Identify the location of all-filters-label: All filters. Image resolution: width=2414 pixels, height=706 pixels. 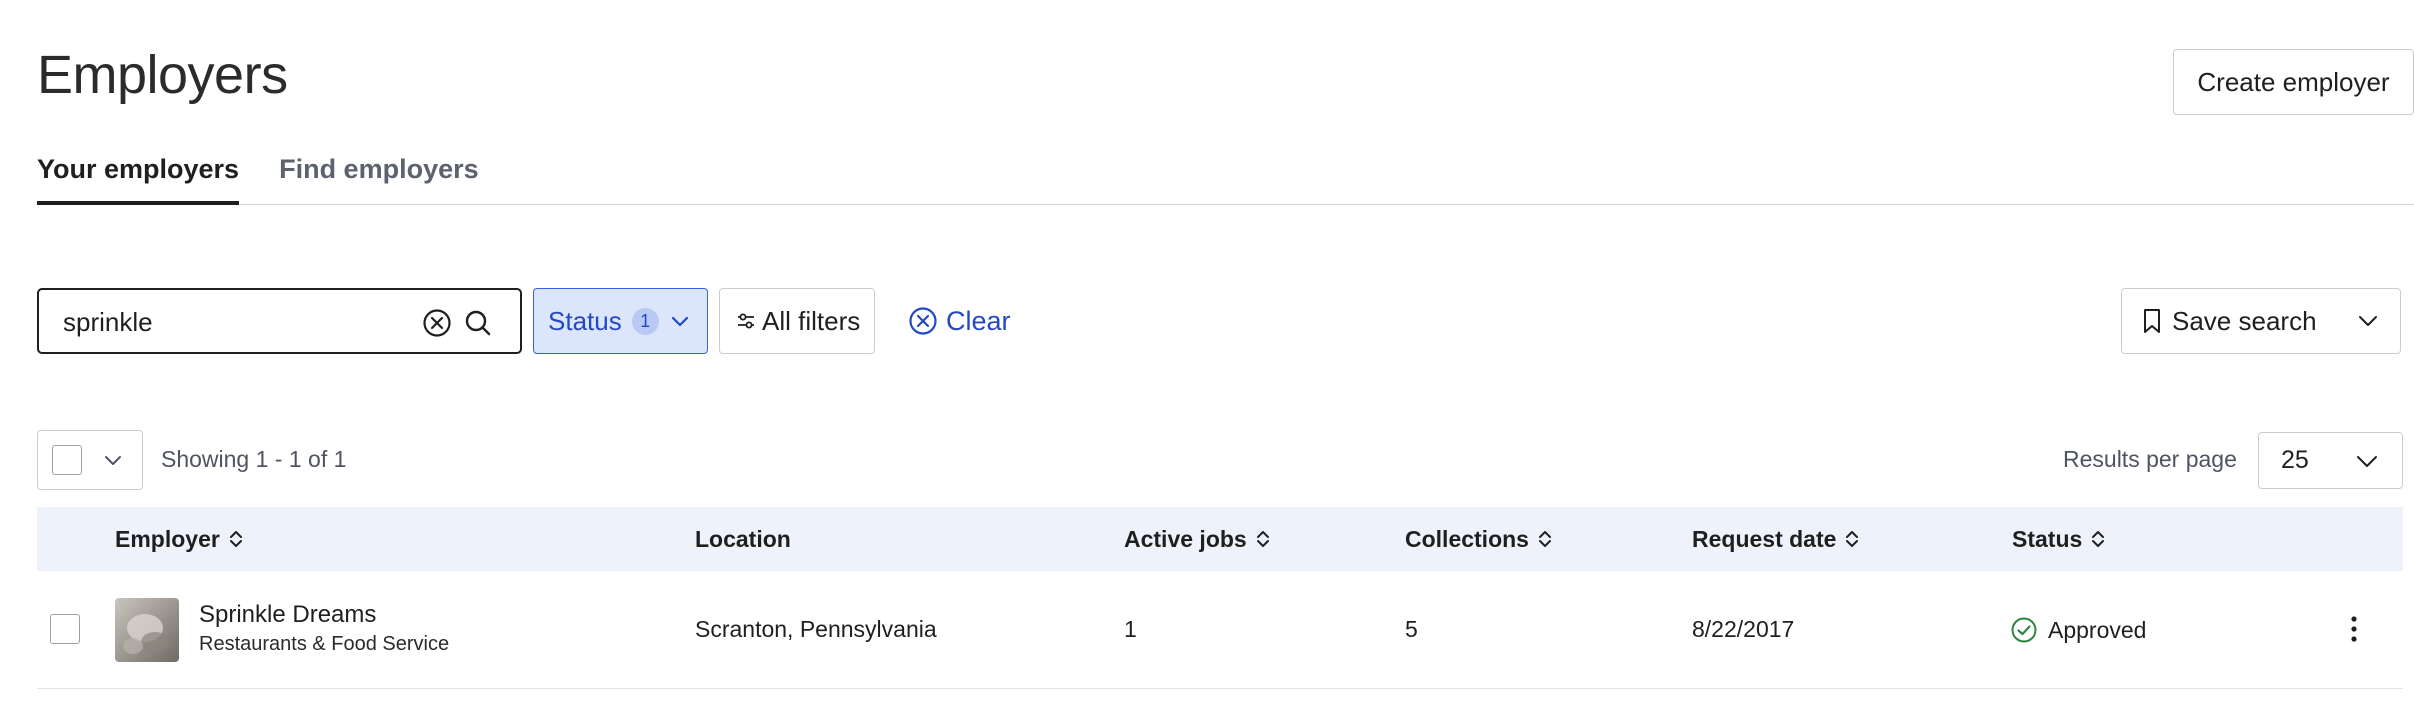
(811, 320).